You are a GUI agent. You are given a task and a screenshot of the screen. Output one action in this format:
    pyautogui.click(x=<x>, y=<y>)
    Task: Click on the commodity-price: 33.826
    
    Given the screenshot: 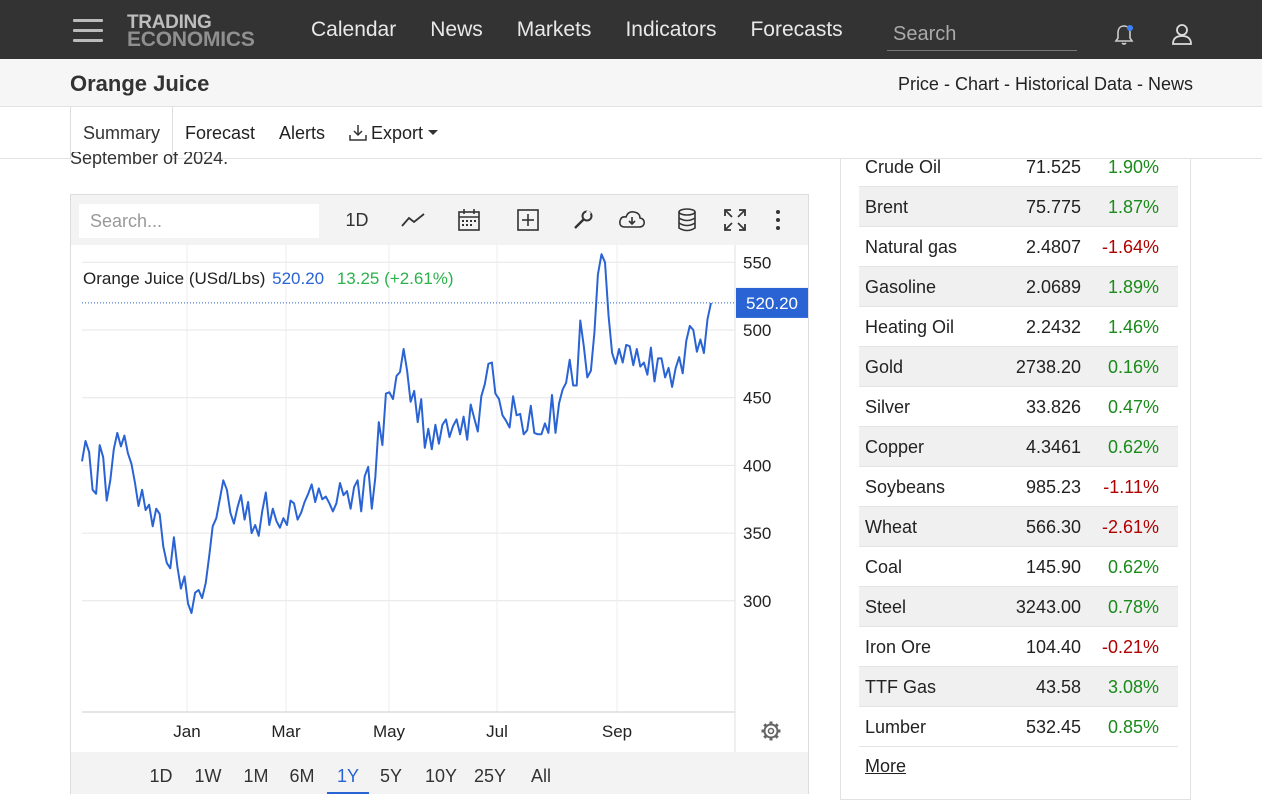 What is the action you would take?
    pyautogui.click(x=1053, y=407)
    